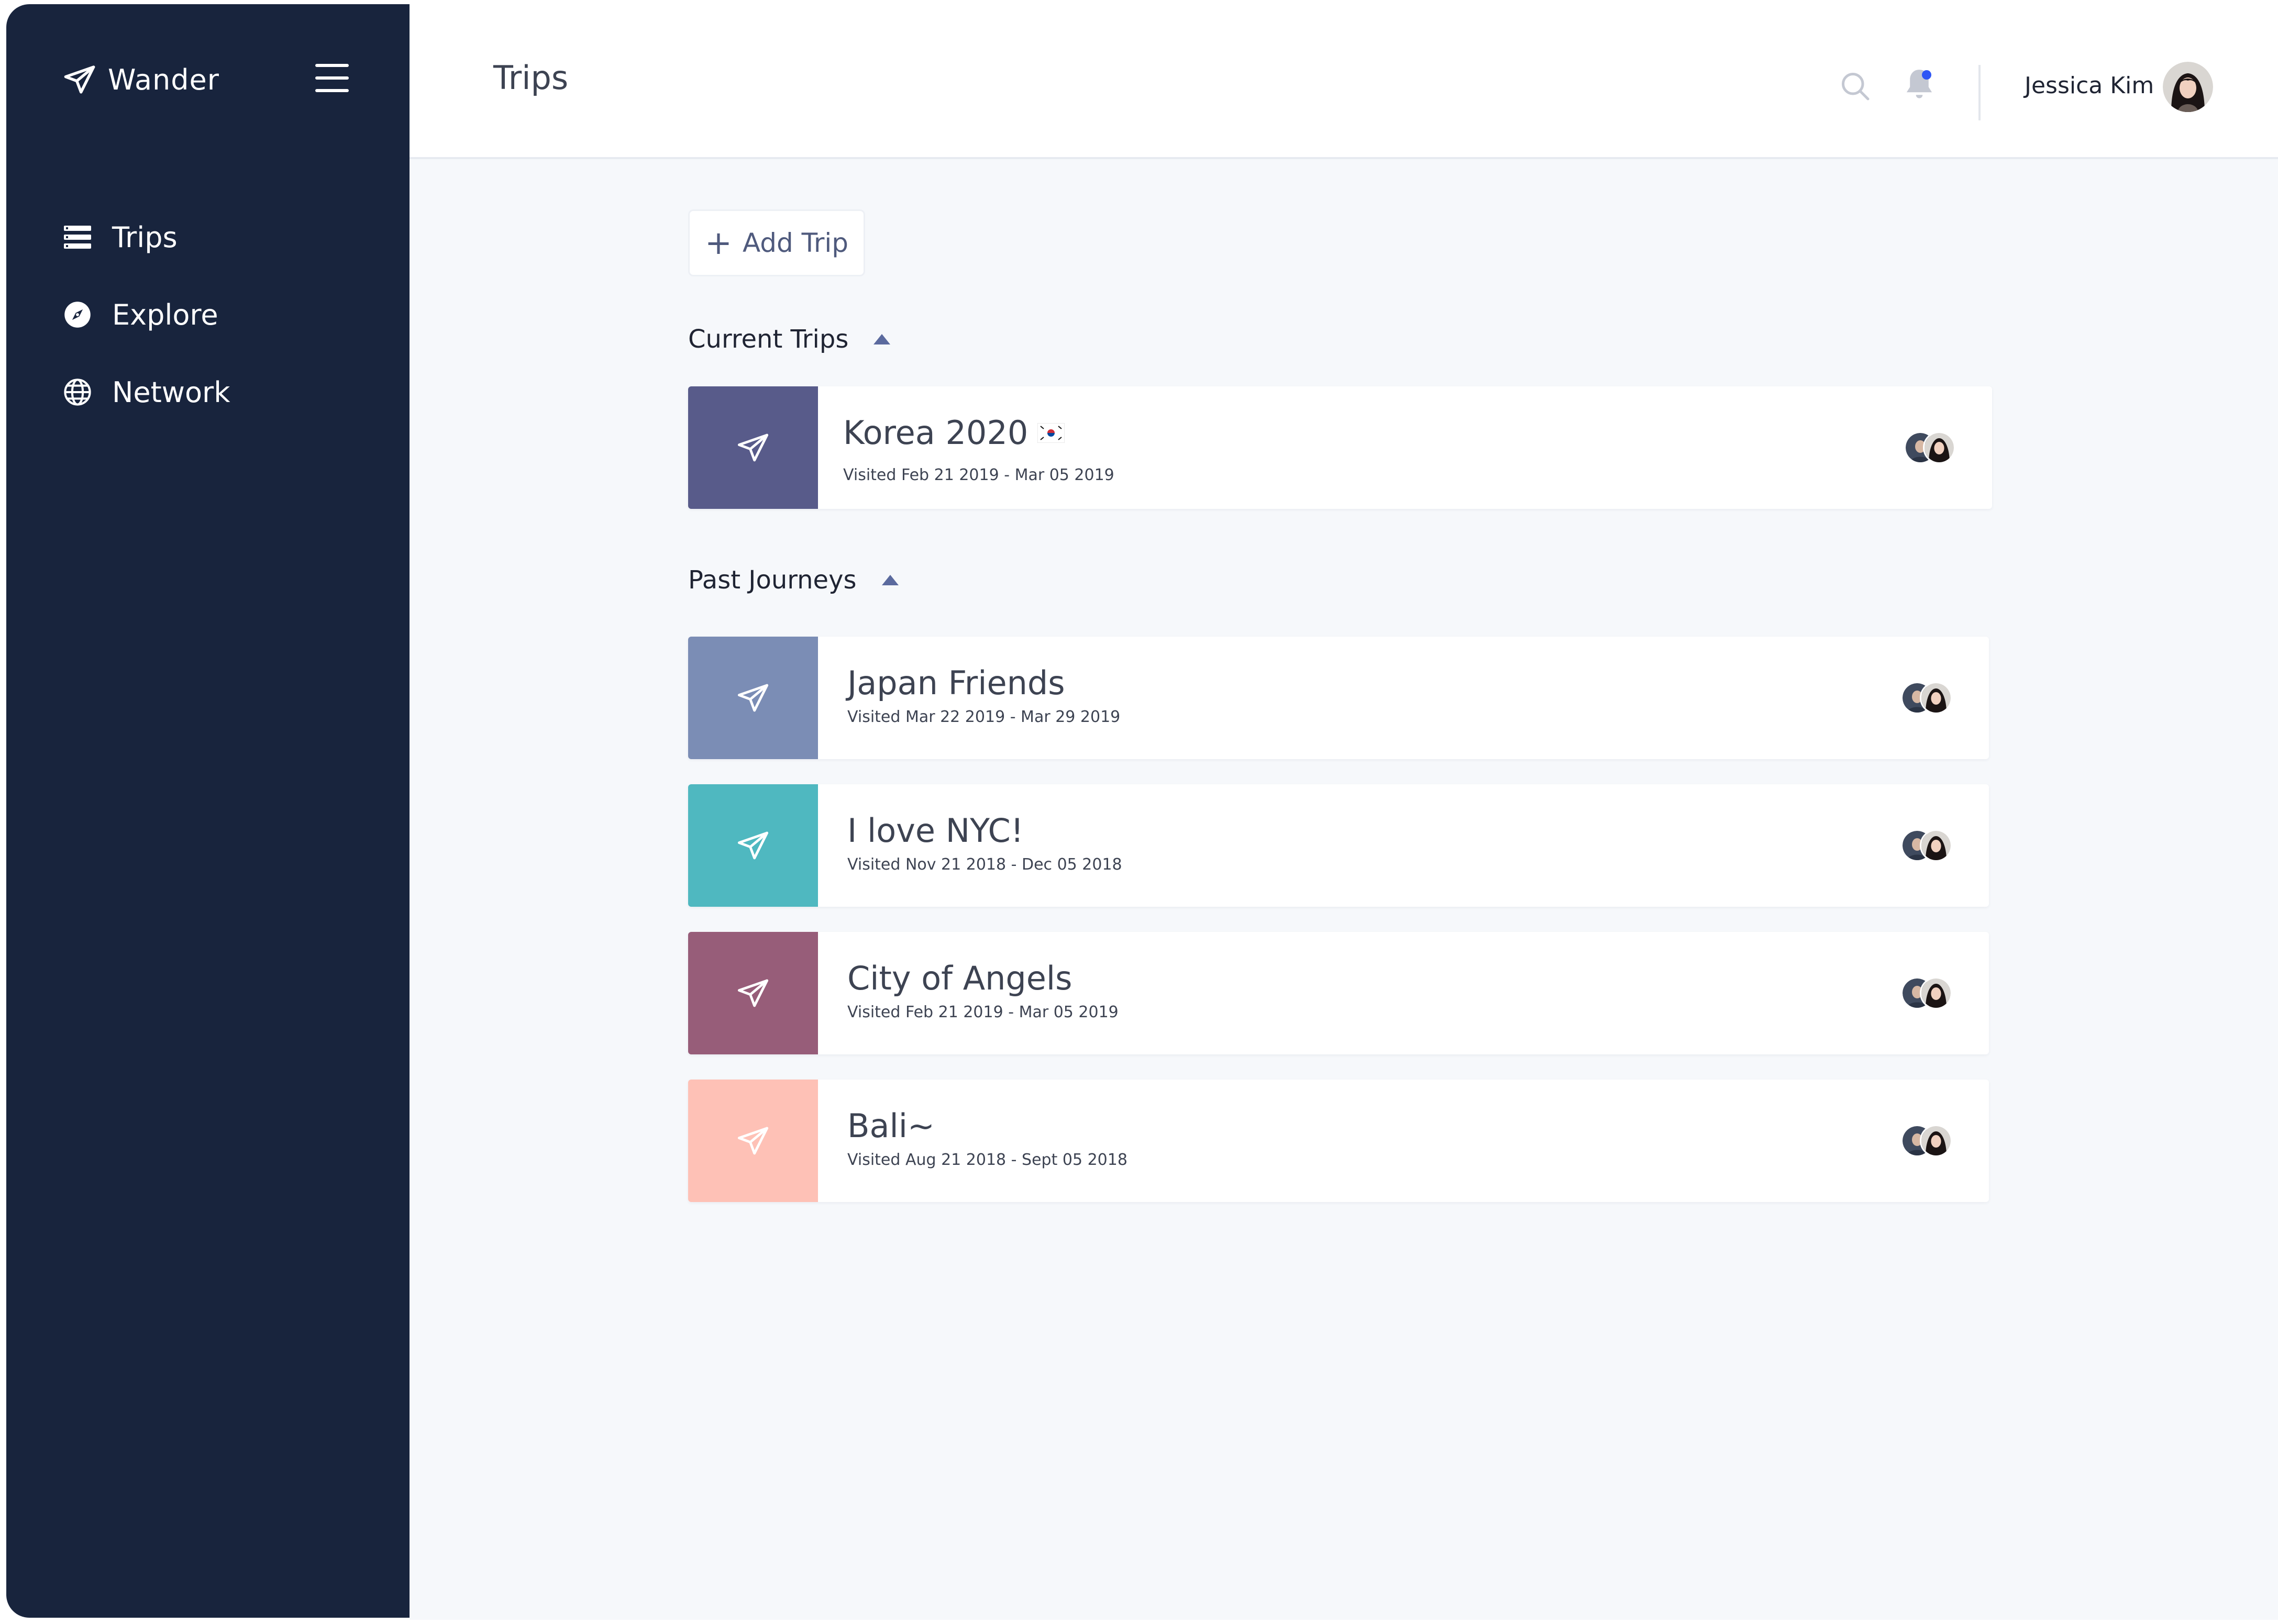 This screenshot has height=1624, width=2278. What do you see at coordinates (531, 78) in the screenshot?
I see `page-title: Trips` at bounding box center [531, 78].